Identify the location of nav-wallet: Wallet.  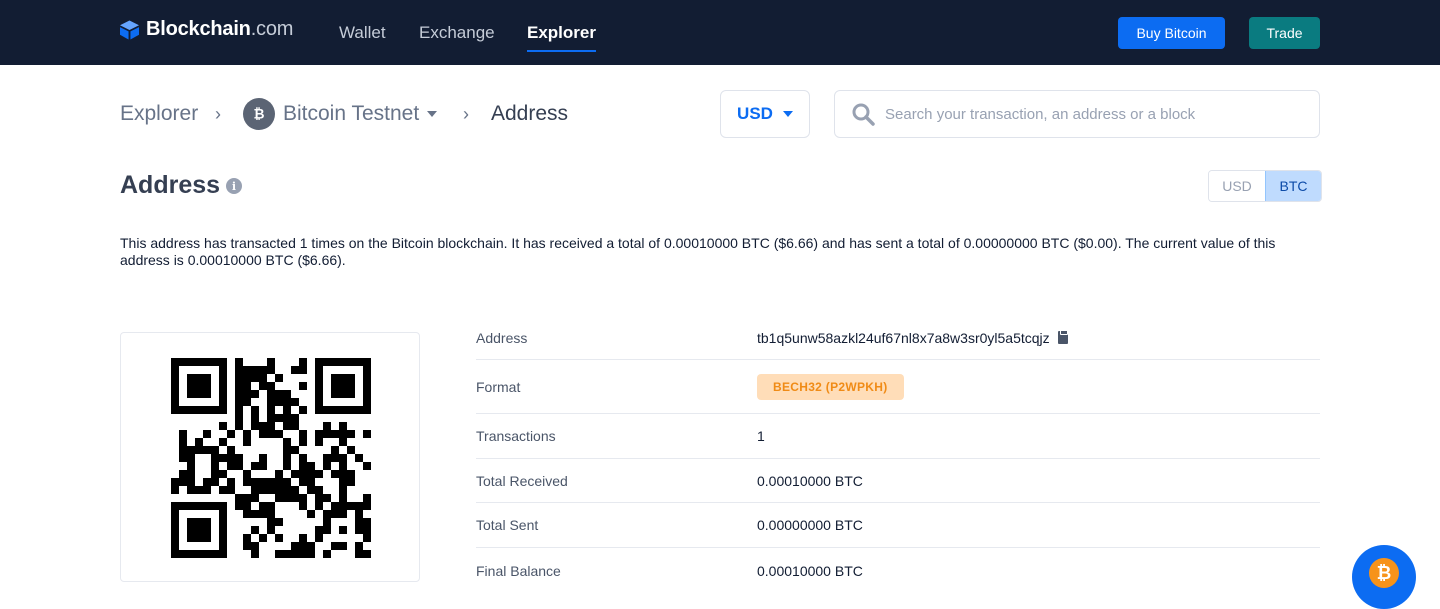
(362, 33).